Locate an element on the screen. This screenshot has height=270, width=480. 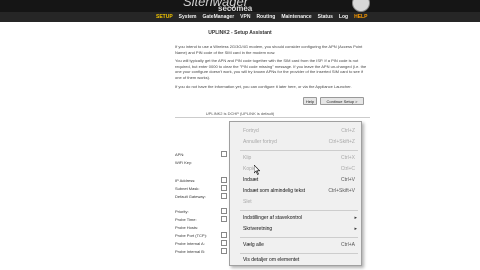
menu-item-label: Indstillinger af stavekontrol is located at coordinates (273, 218).